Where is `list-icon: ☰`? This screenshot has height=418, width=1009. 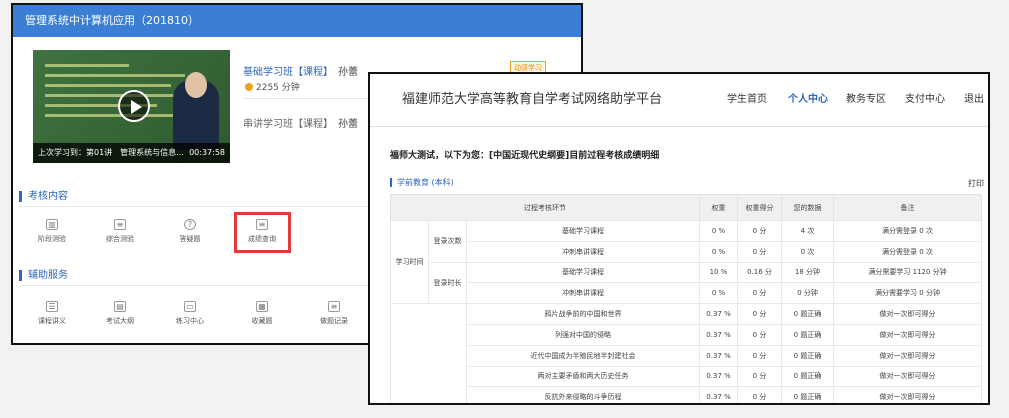 list-icon: ☰ is located at coordinates (52, 306).